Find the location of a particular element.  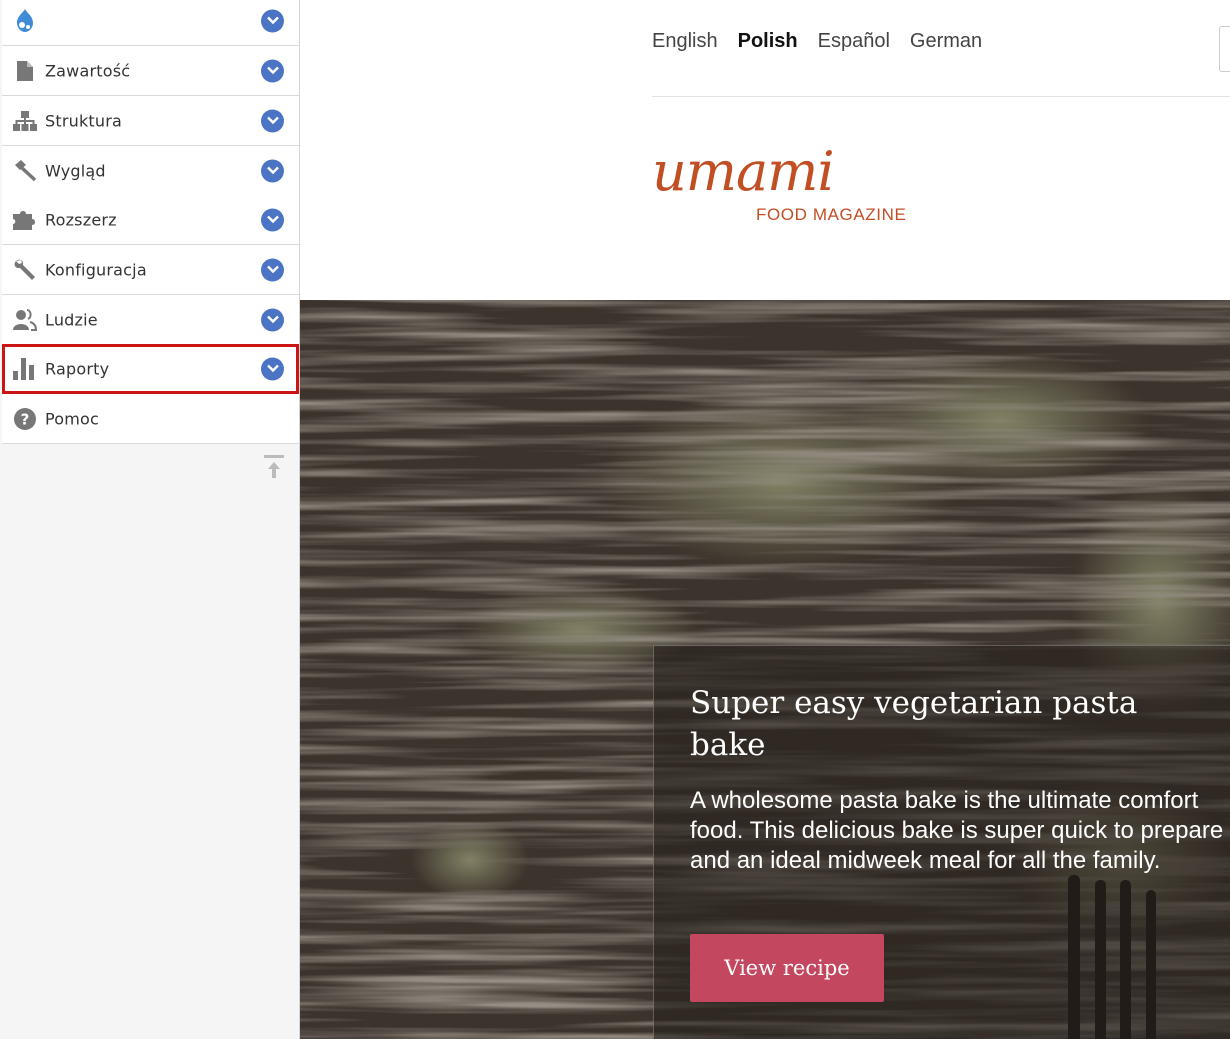

search-field-edge is located at coordinates (1224, 49).